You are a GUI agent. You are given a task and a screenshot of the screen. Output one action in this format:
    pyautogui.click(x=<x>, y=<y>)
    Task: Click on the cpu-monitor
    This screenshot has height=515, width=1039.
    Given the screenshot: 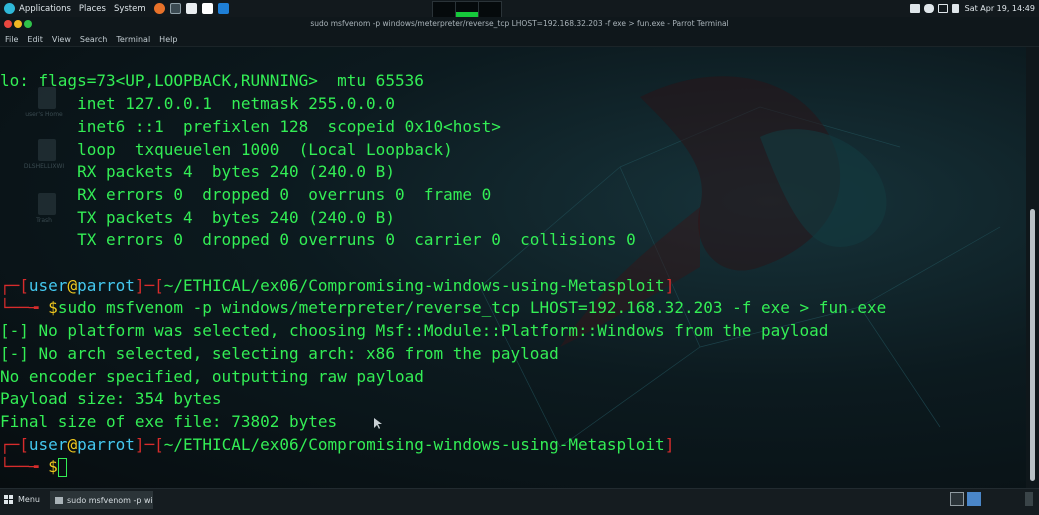 What is the action you would take?
    pyautogui.click(x=444, y=9)
    